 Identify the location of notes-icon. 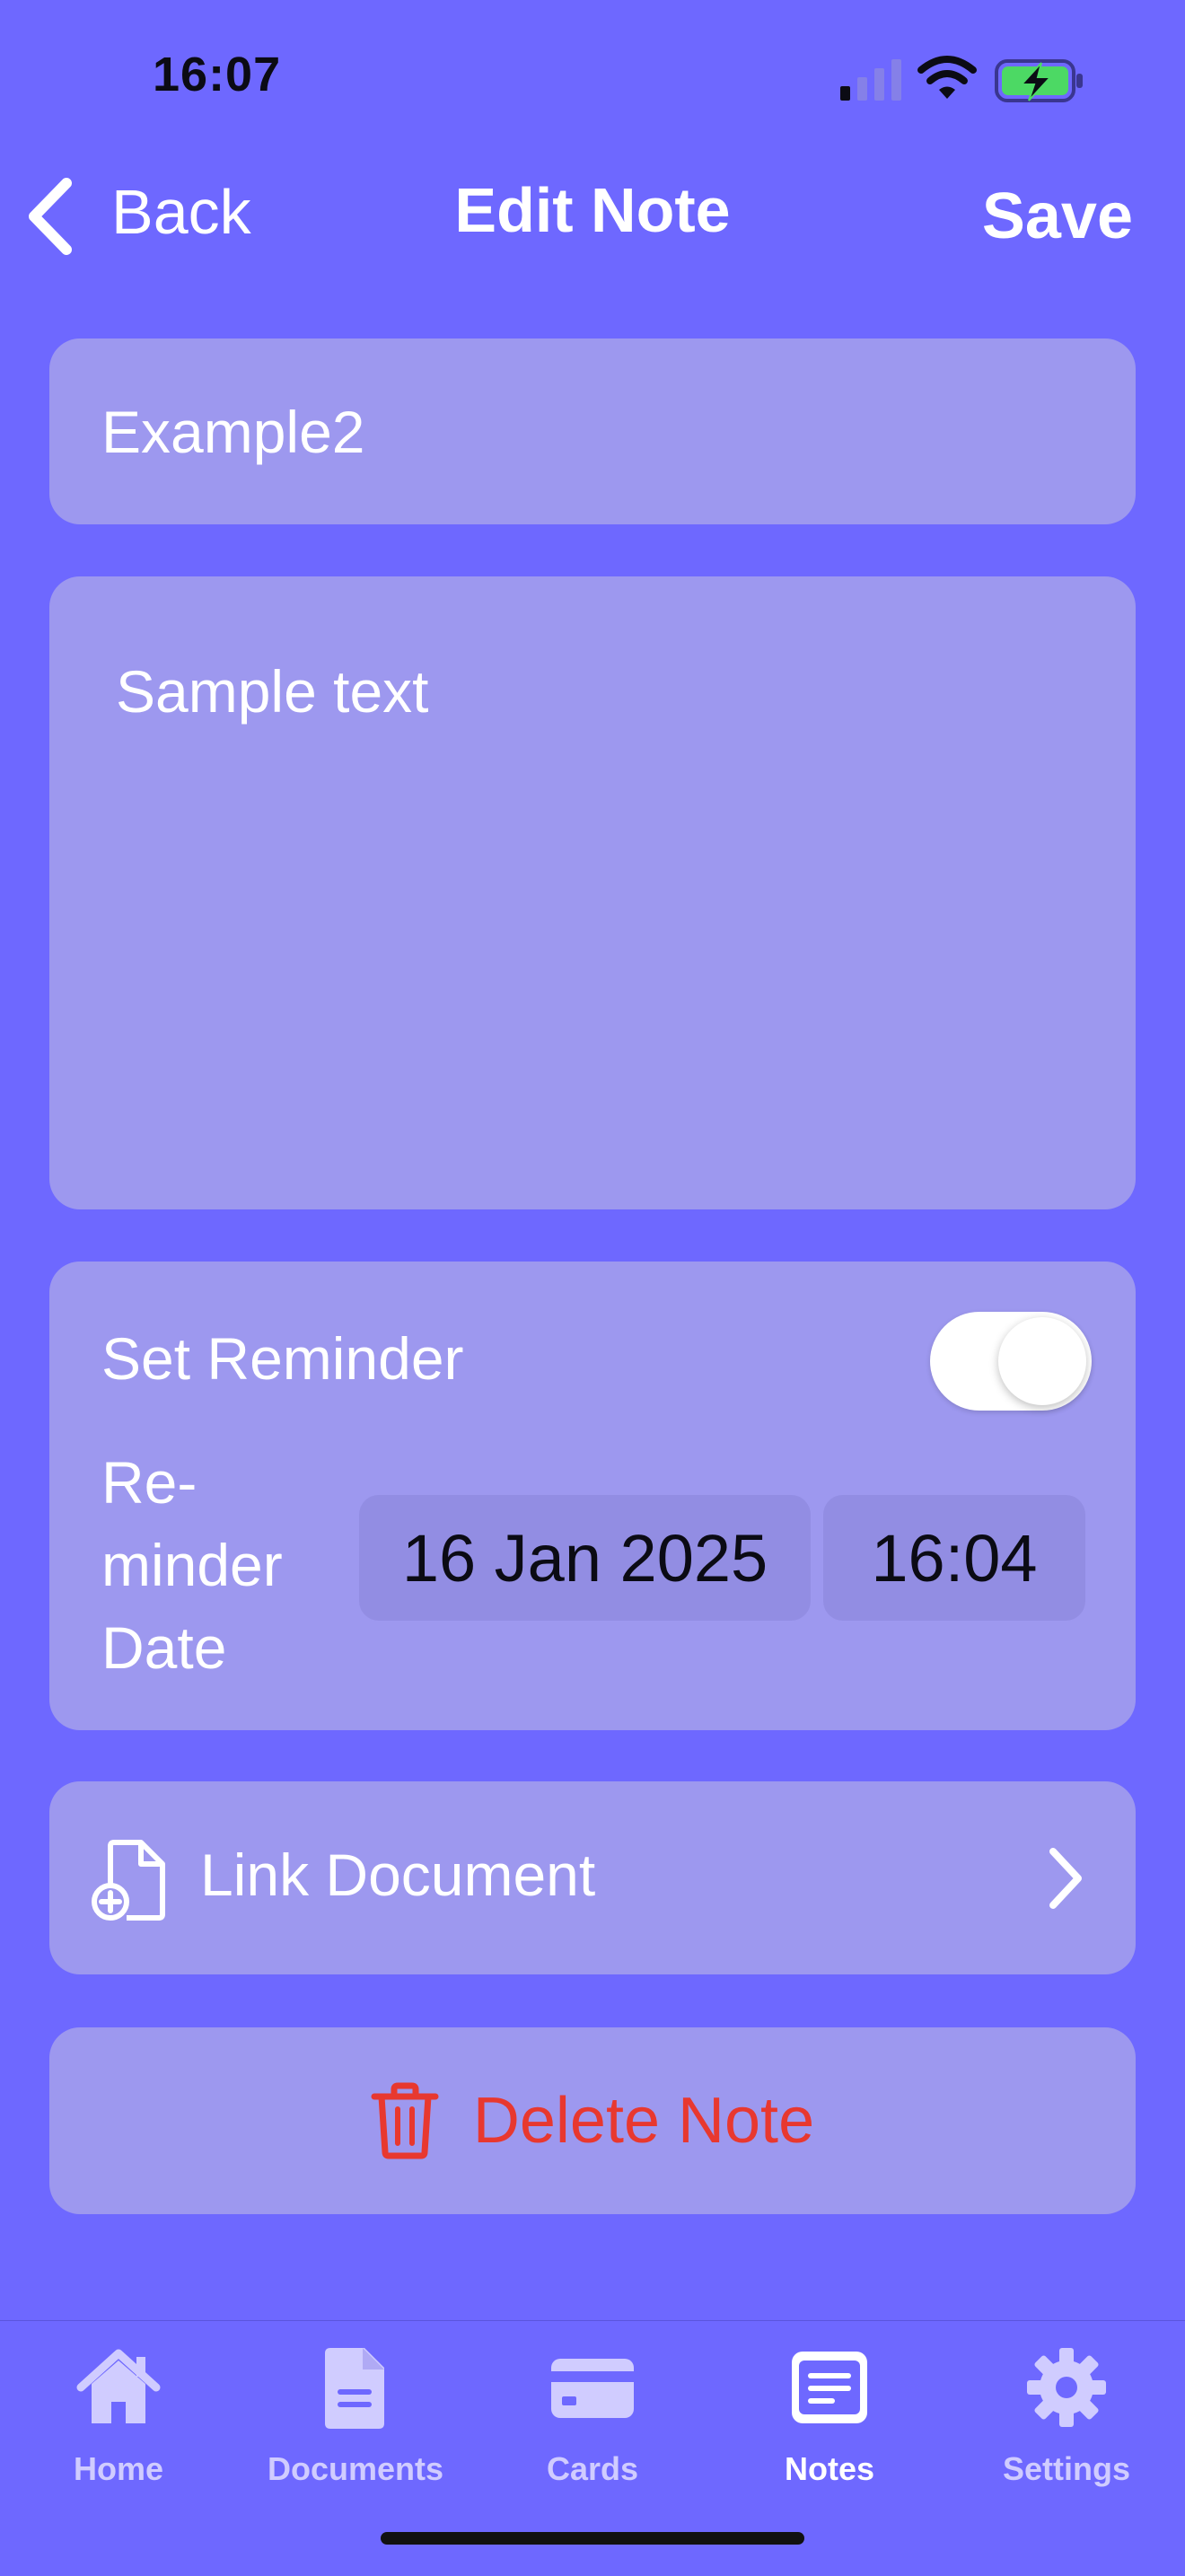
(829, 2387).